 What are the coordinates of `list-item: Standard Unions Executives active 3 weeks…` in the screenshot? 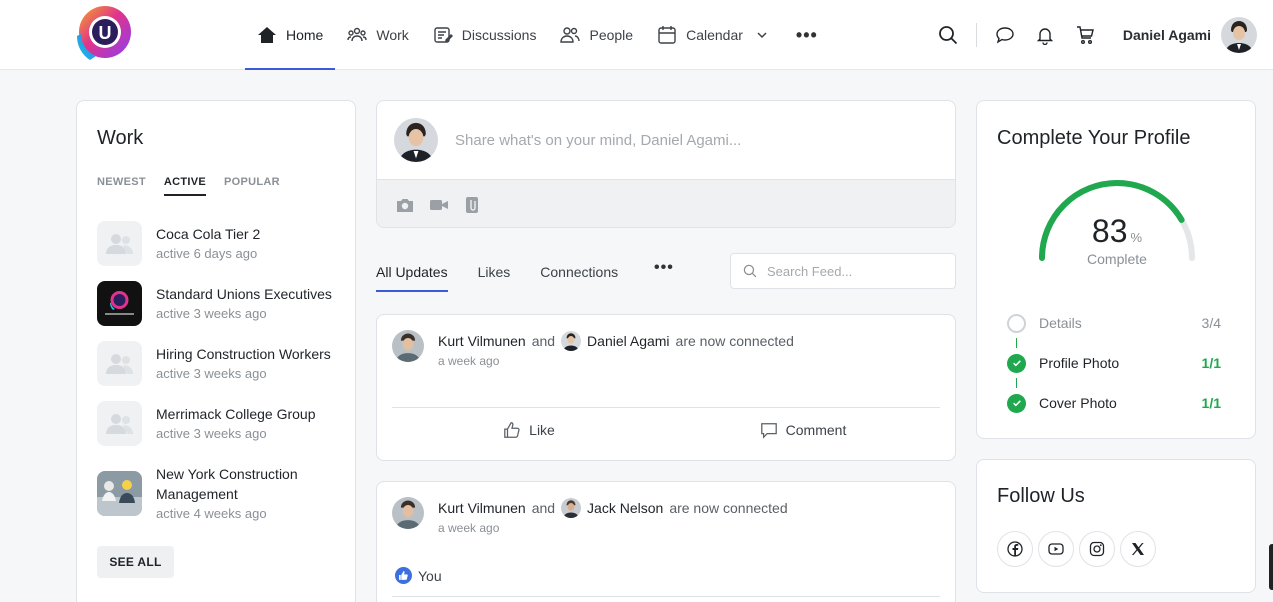 It's located at (222, 311).